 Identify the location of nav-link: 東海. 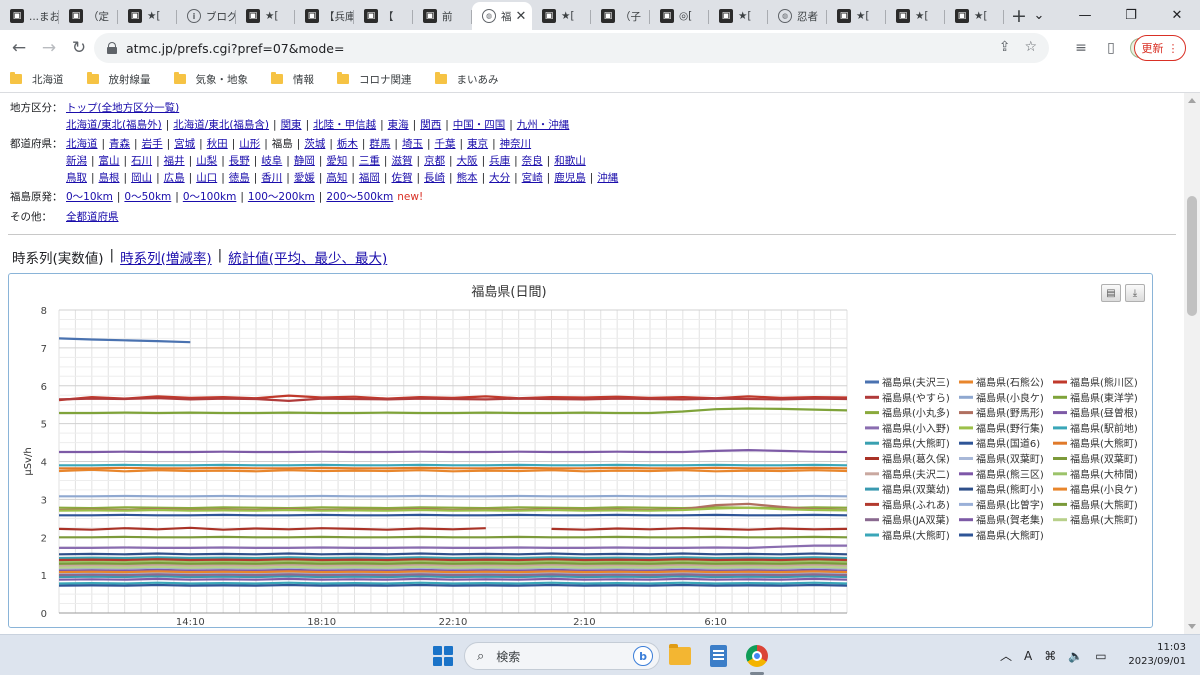
(398, 125).